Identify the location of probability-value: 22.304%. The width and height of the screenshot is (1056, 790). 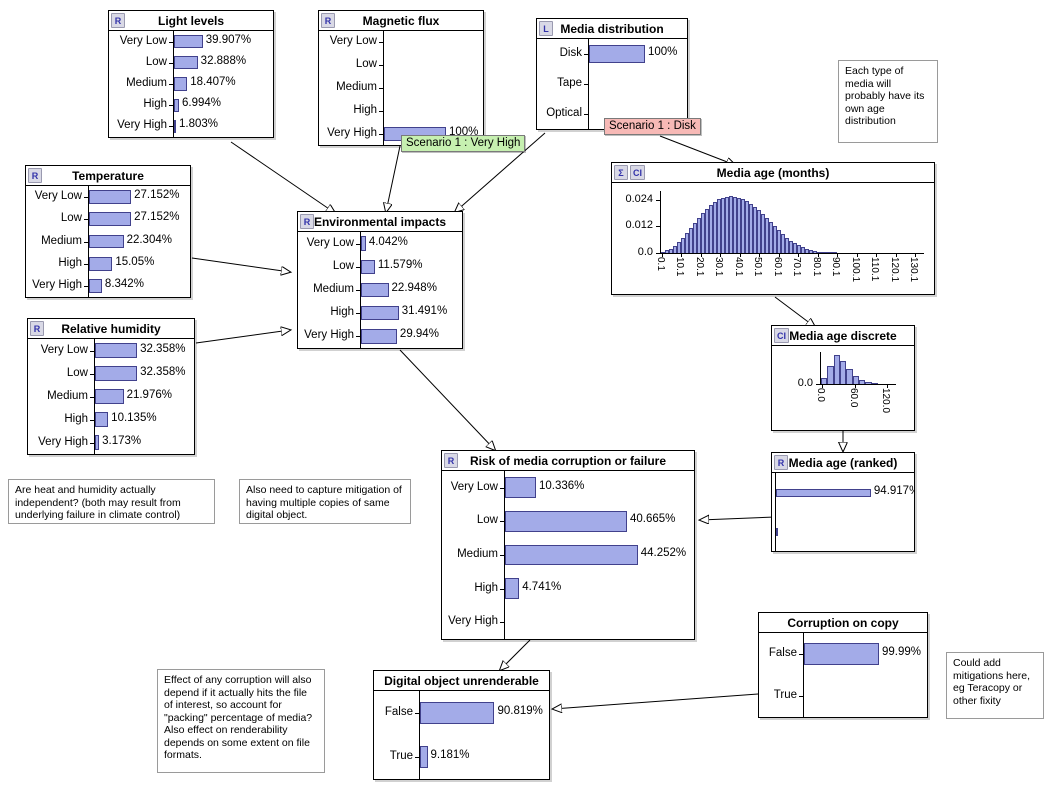
(149, 239).